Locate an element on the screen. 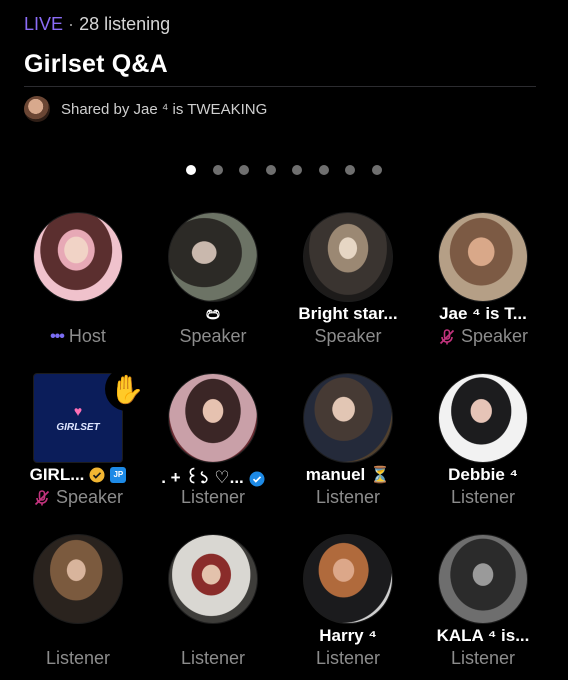 The width and height of the screenshot is (568, 680). participant-card: manuel ⏳ Listener is located at coordinates (348, 448).